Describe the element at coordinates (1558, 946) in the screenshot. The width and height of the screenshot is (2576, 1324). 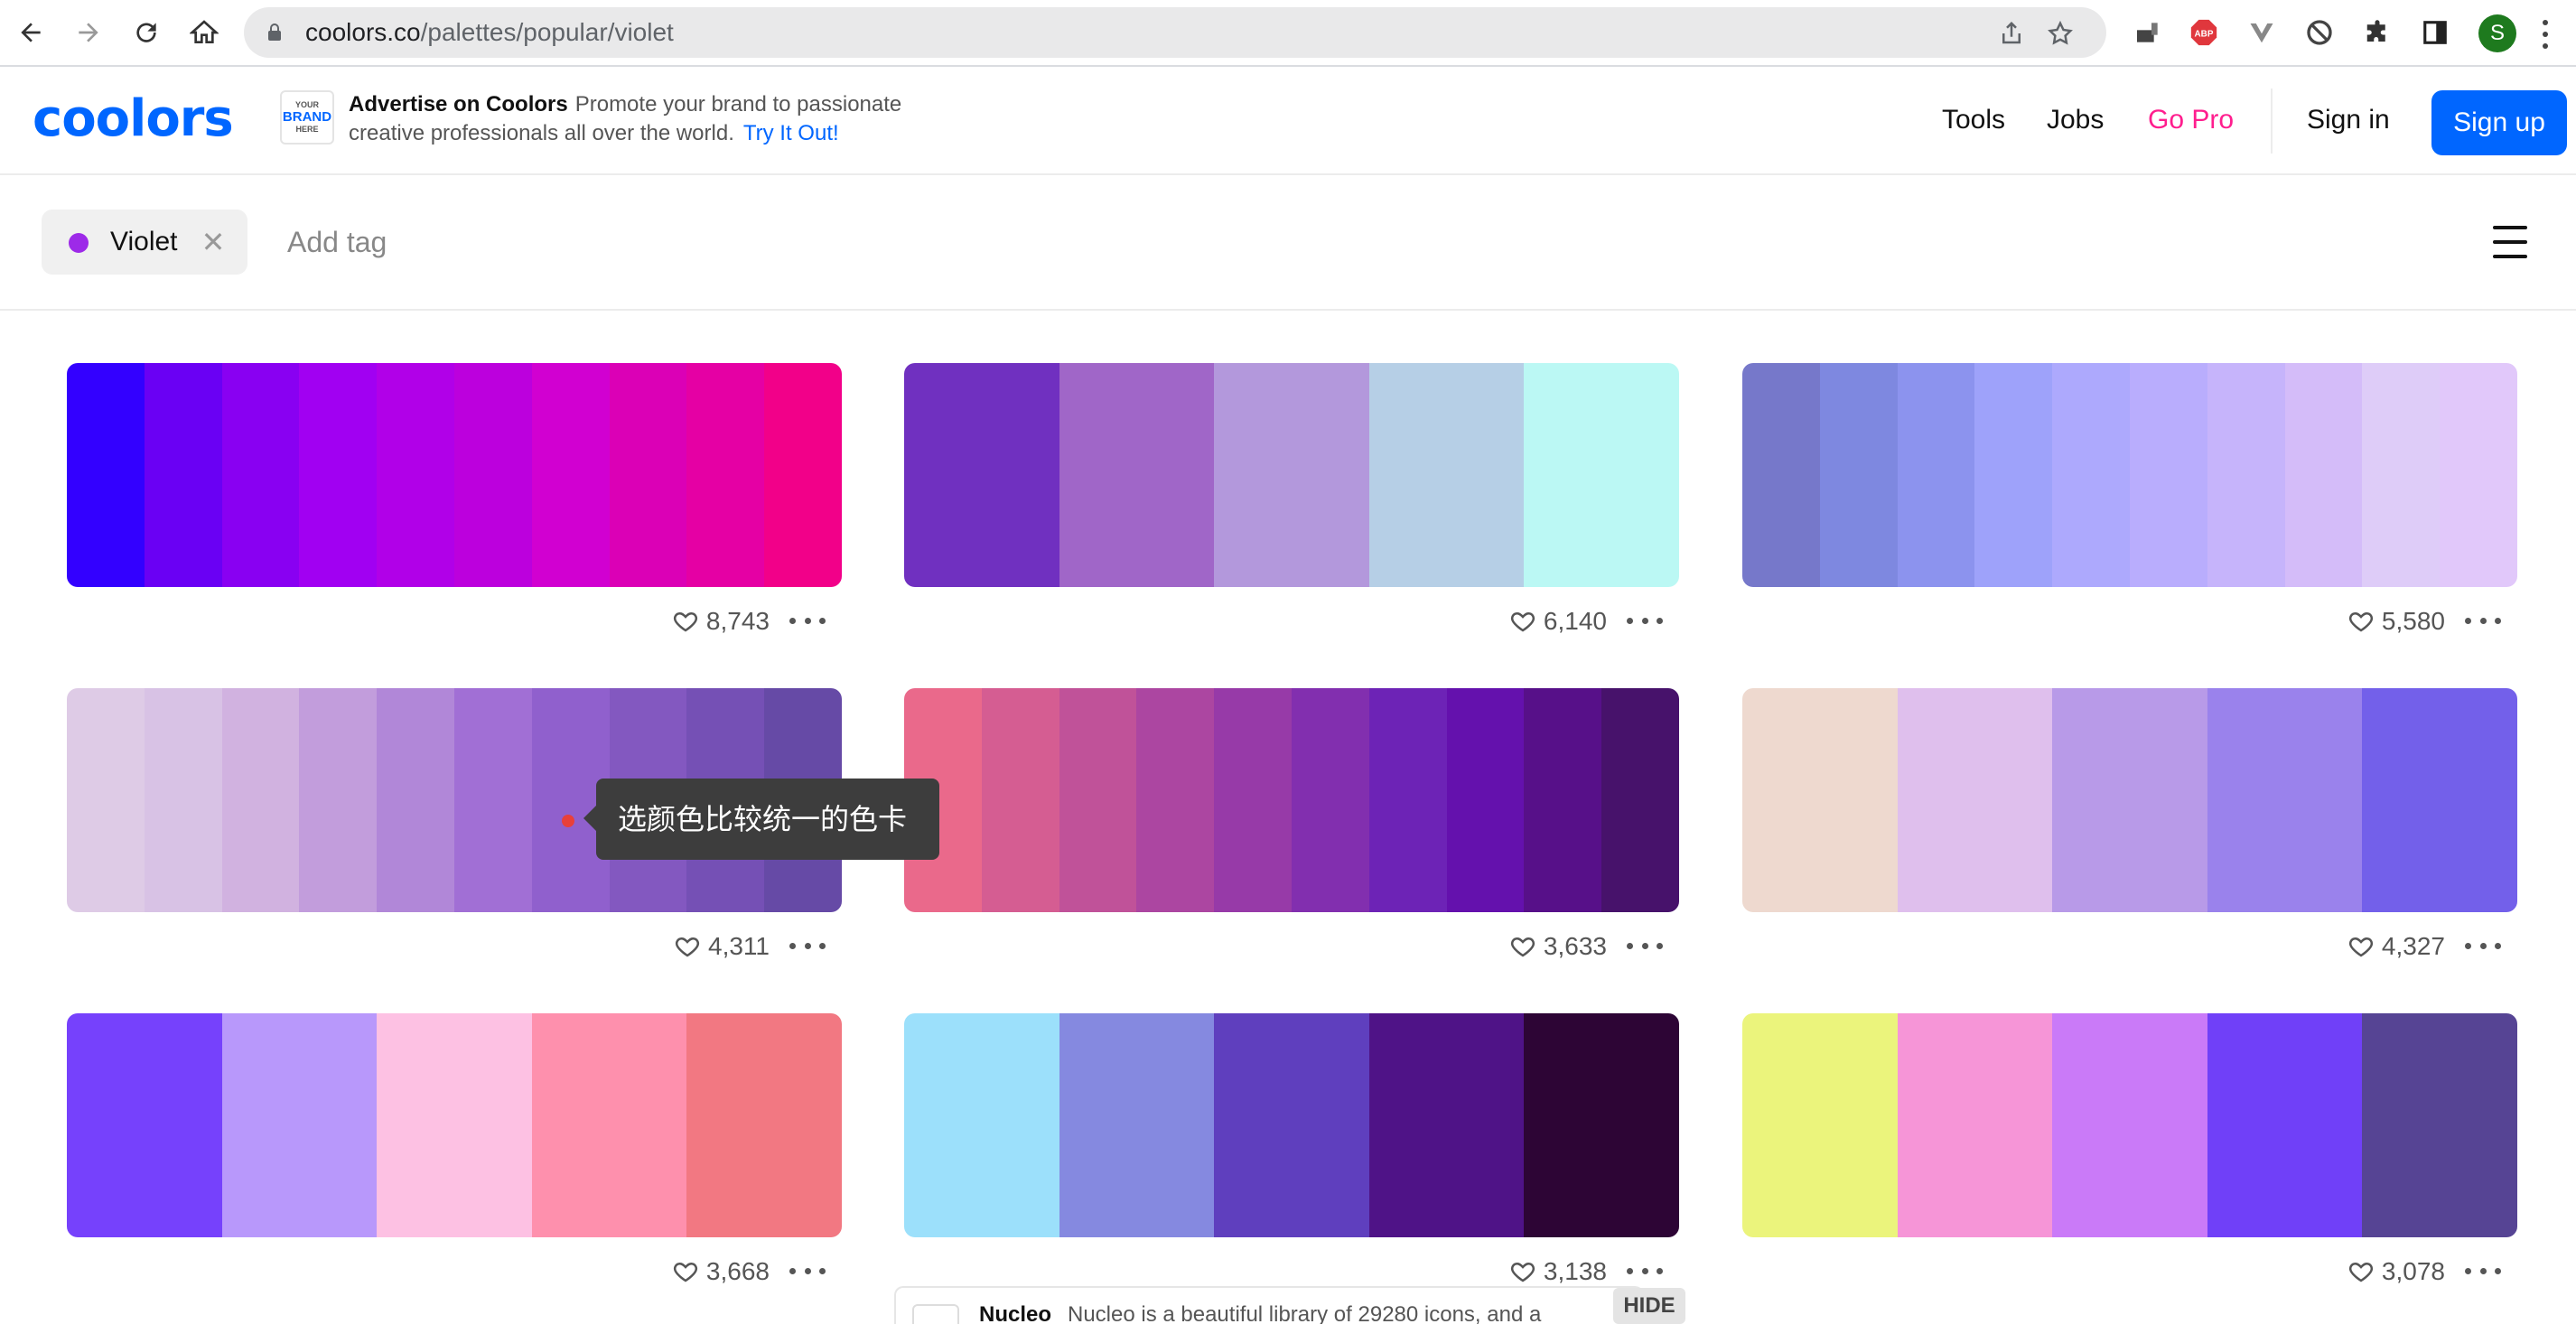
I see `like-button: 3,633` at that location.